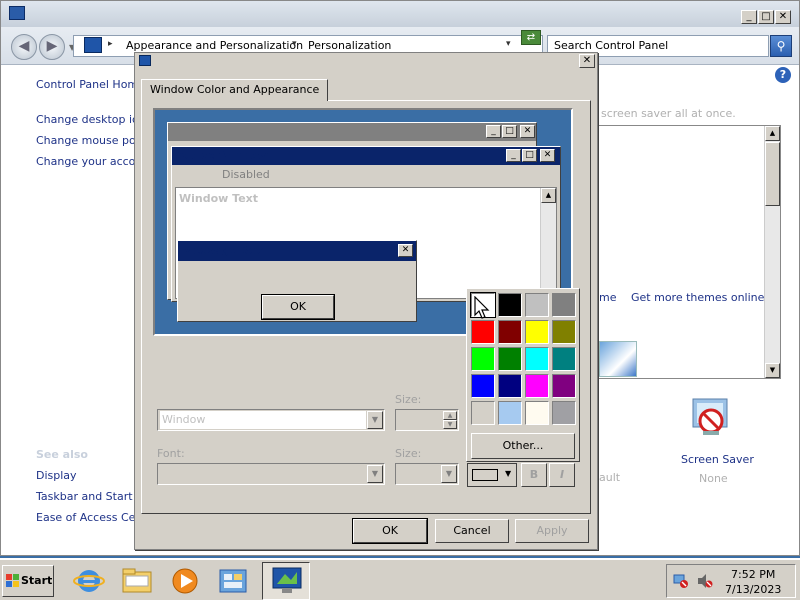  What do you see at coordinates (717, 459) in the screenshot?
I see `screen-saver-link: Screen Saver` at bounding box center [717, 459].